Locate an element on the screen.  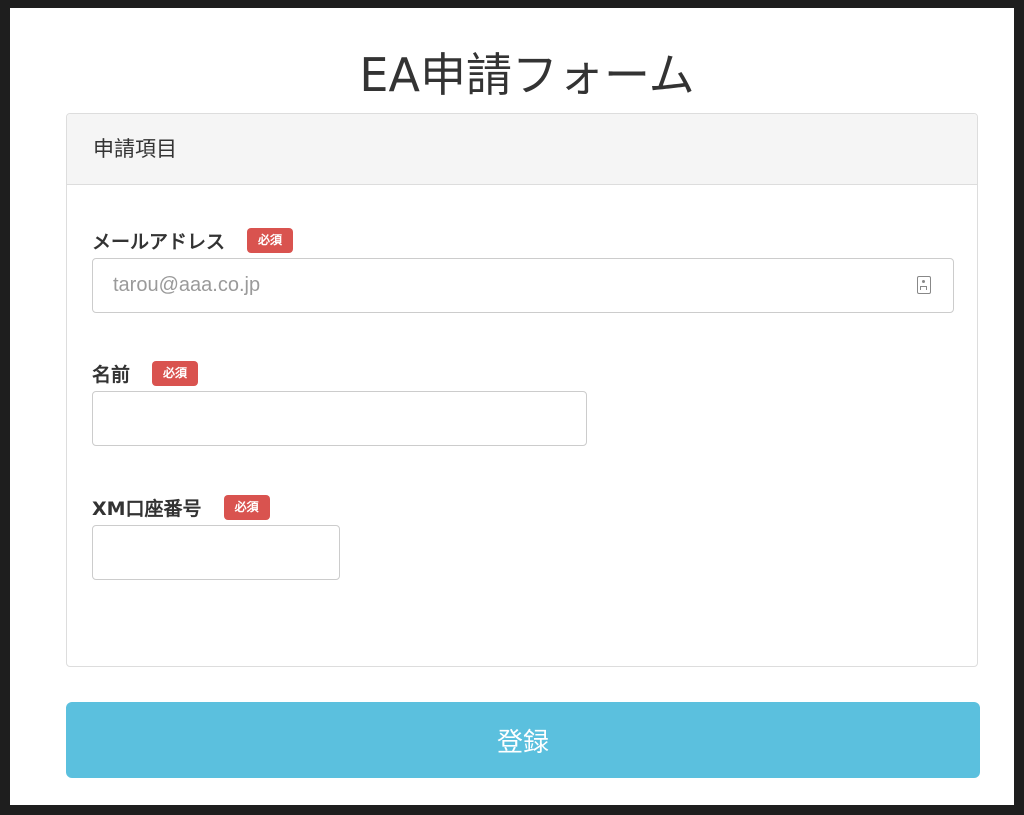
account-field-box is located at coordinates (216, 552).